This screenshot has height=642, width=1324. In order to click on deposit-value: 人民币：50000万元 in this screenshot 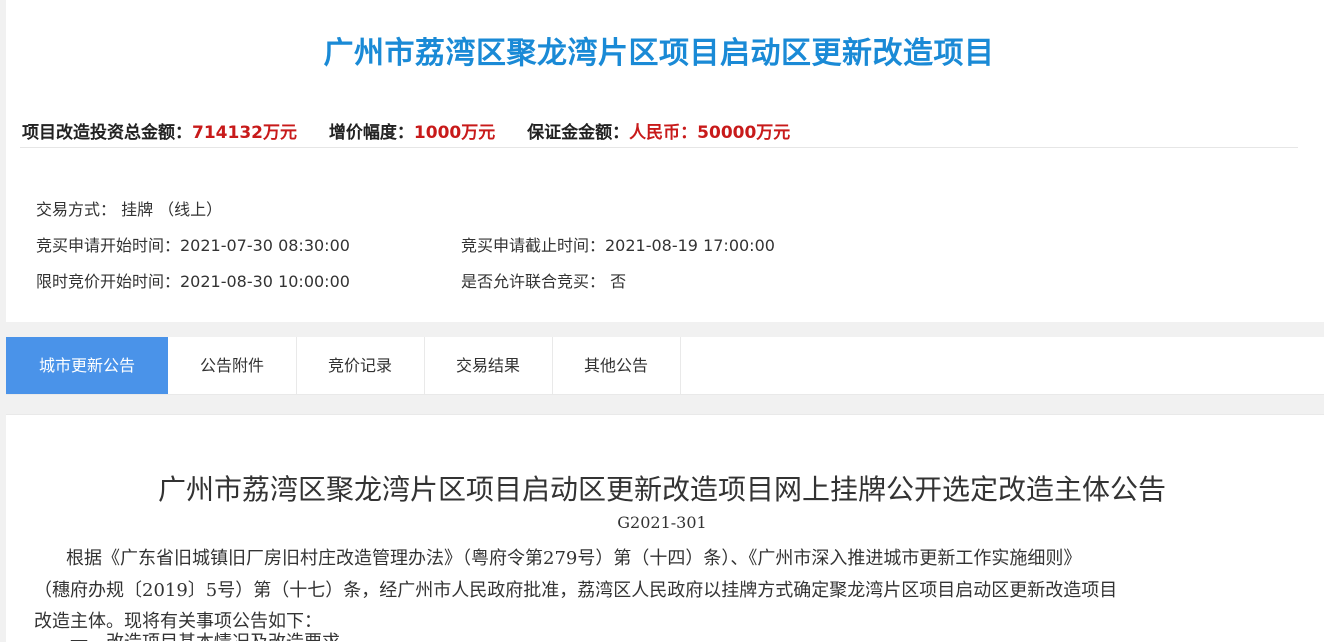, I will do `click(710, 133)`.